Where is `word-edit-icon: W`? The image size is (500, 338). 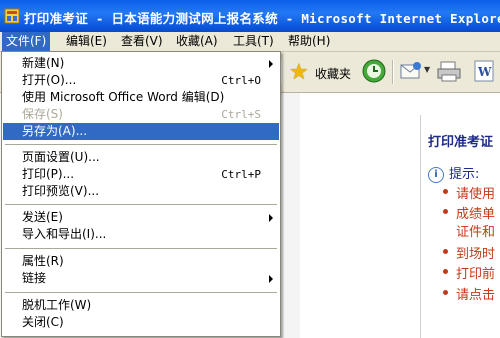 word-edit-icon: W is located at coordinates (484, 71).